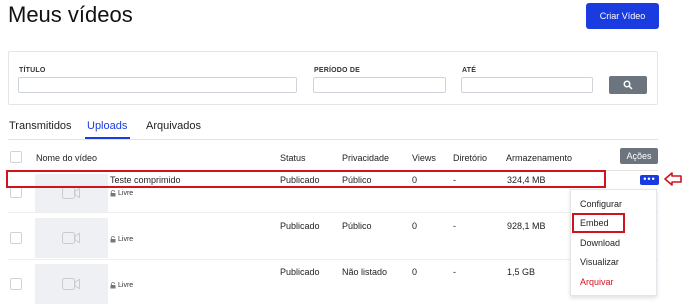 The width and height of the screenshot is (688, 307). I want to click on row-1-visibility: Livre, so click(121, 193).